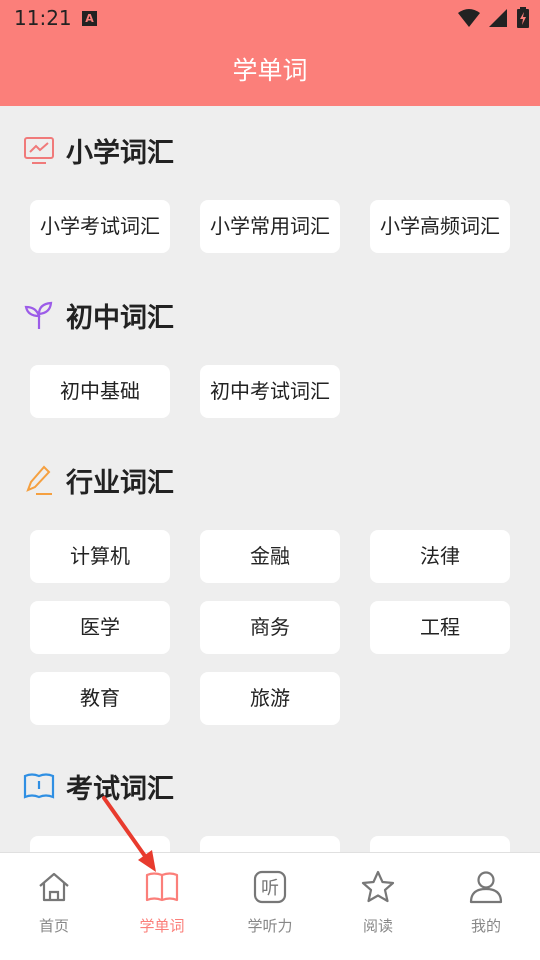 This screenshot has height=960, width=540. I want to click on tab-listening: 听 学听力, so click(270, 906).